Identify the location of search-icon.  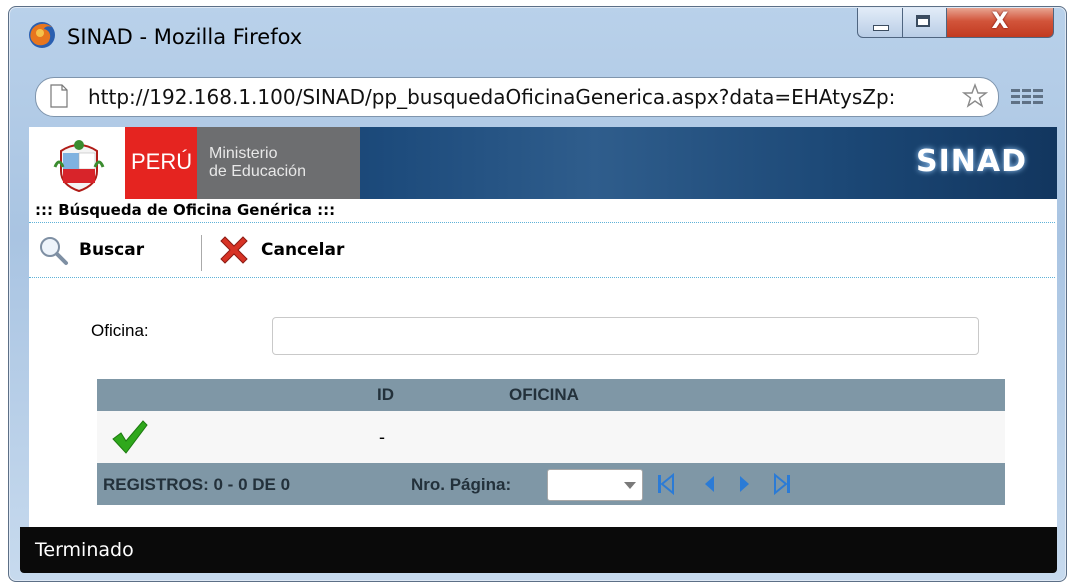
(54, 251).